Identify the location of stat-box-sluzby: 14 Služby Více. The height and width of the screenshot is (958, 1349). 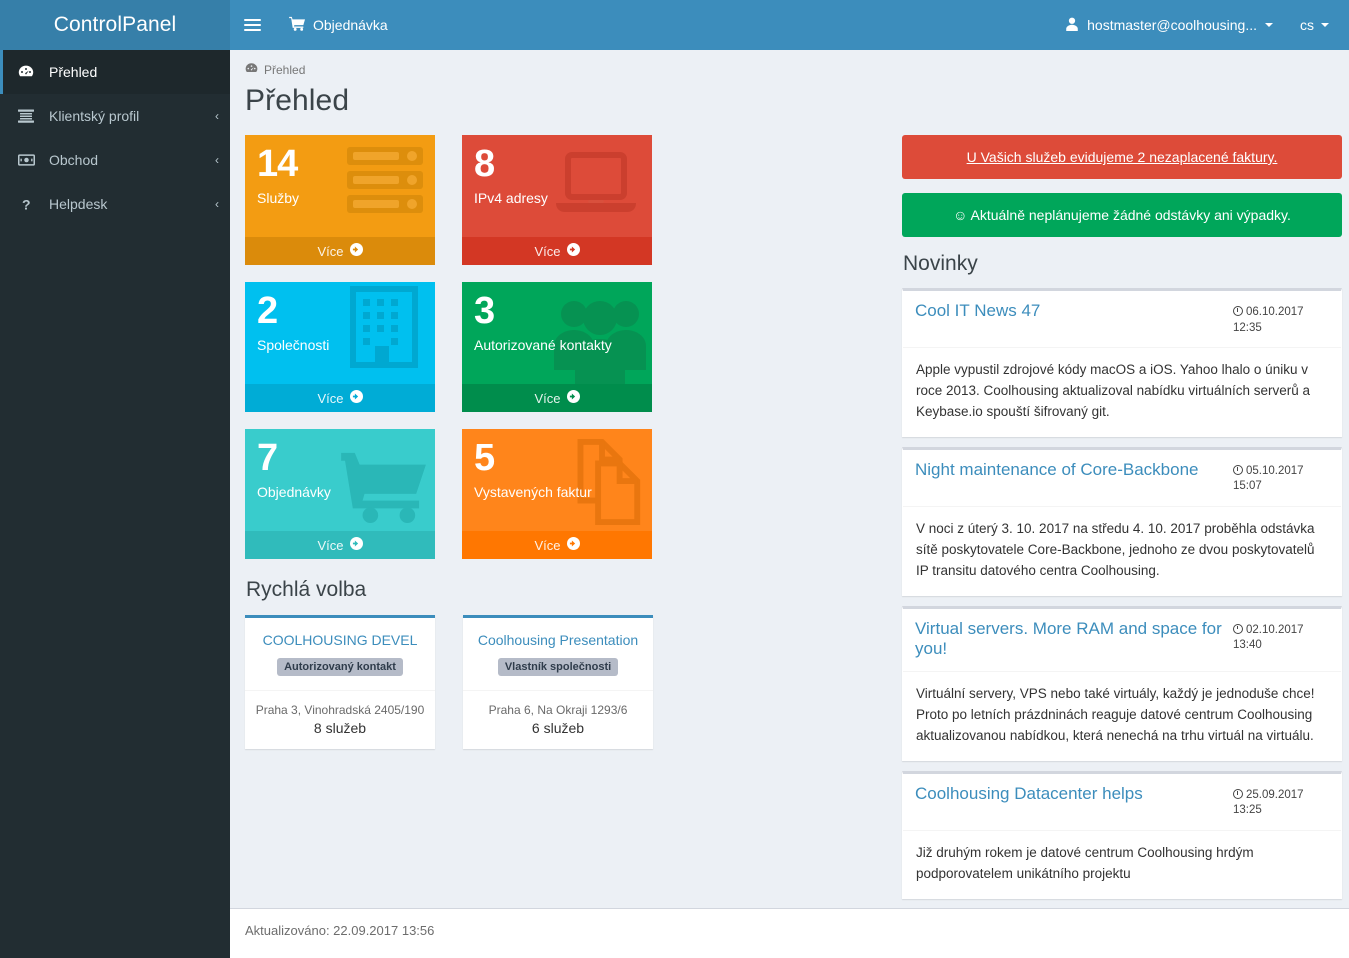
(340, 200).